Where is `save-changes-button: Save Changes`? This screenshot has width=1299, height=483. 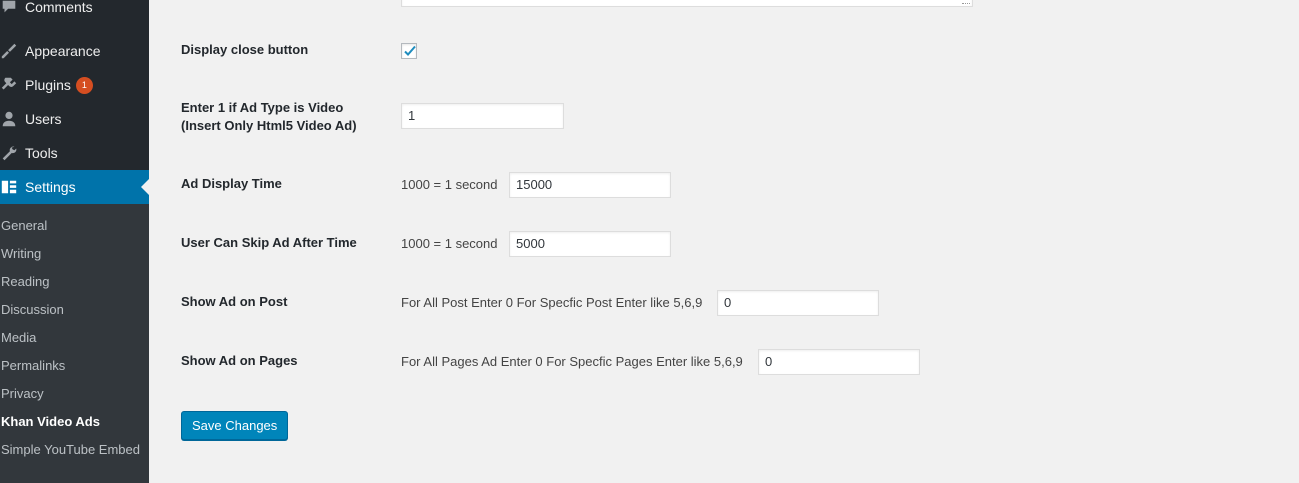 save-changes-button: Save Changes is located at coordinates (235, 425).